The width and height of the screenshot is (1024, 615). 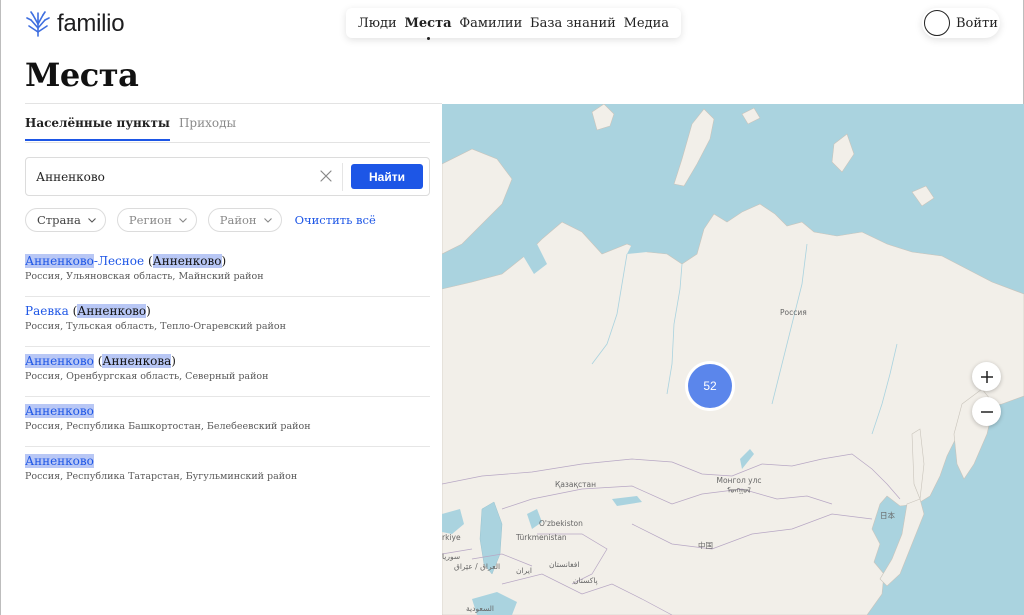 What do you see at coordinates (207, 128) in the screenshot?
I see `tab-parishes: Приходы` at bounding box center [207, 128].